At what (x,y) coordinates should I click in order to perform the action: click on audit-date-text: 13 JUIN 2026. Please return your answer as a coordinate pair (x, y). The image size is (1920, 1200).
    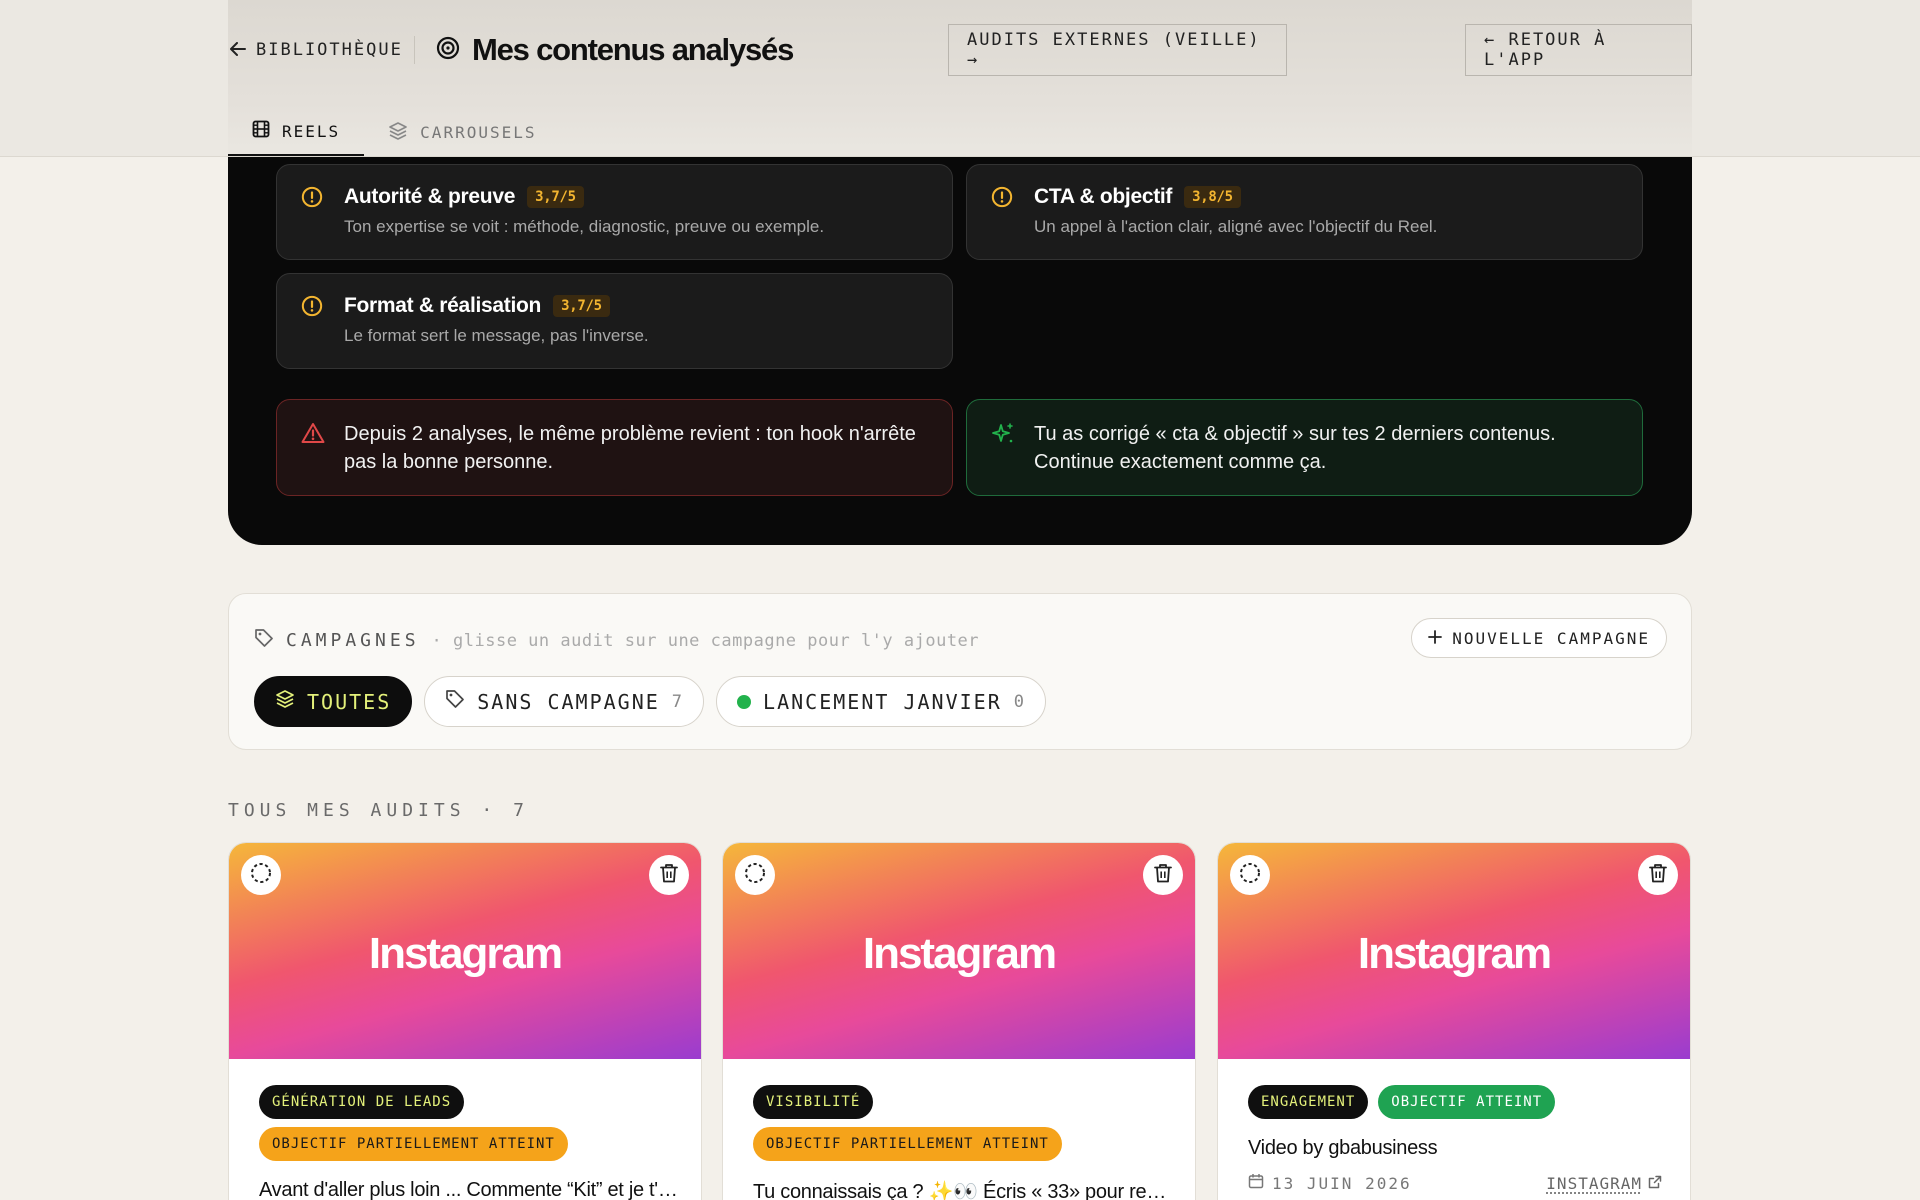
    Looking at the image, I should click on (1342, 1183).